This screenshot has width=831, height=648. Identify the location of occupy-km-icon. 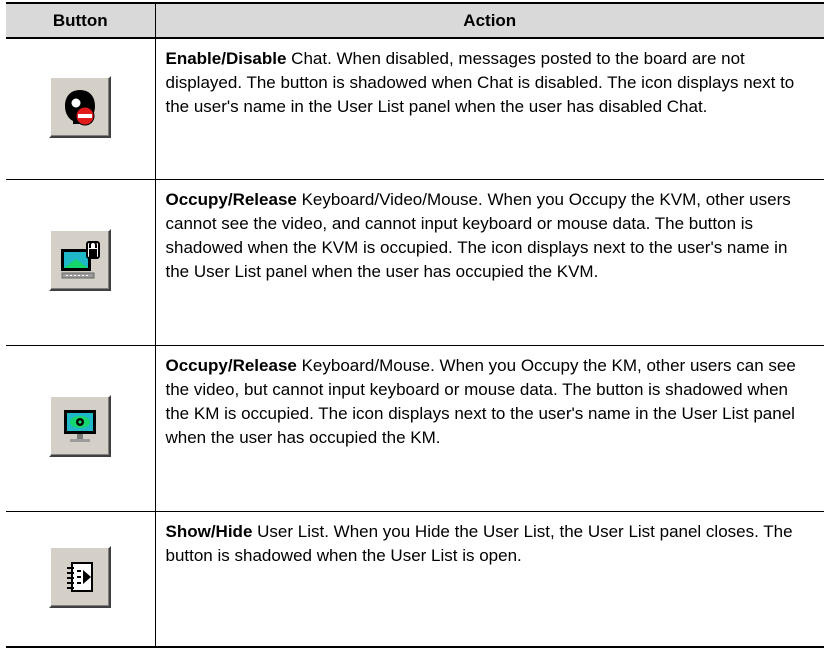
(80, 426).